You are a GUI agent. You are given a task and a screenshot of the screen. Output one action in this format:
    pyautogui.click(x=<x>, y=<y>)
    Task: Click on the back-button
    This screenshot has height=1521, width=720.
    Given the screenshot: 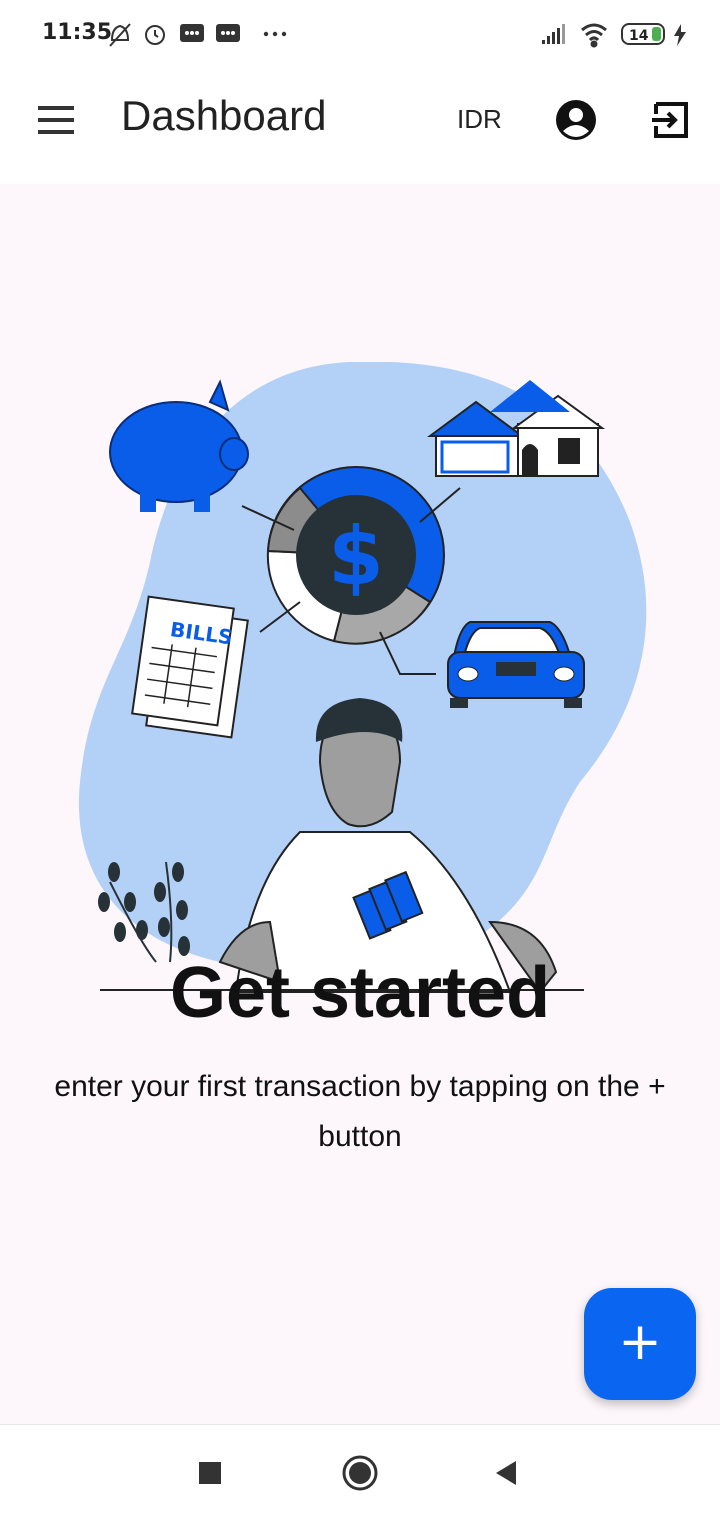 What is the action you would take?
    pyautogui.click(x=506, y=1473)
    